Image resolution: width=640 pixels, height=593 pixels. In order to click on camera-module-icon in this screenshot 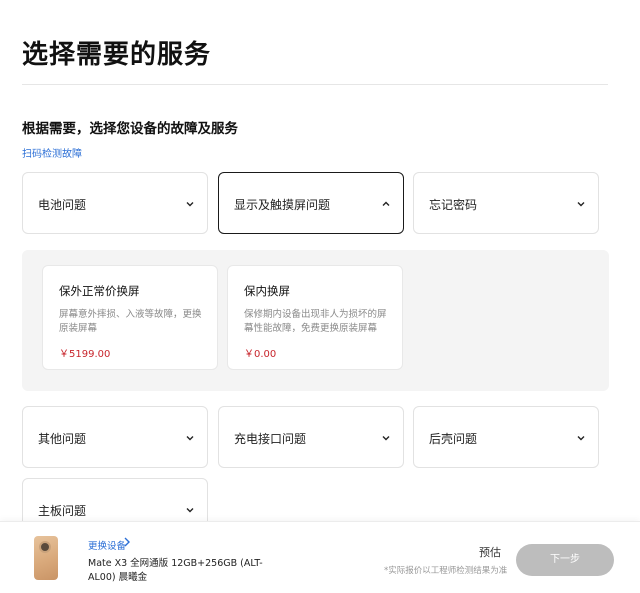, I will do `click(45, 547)`.